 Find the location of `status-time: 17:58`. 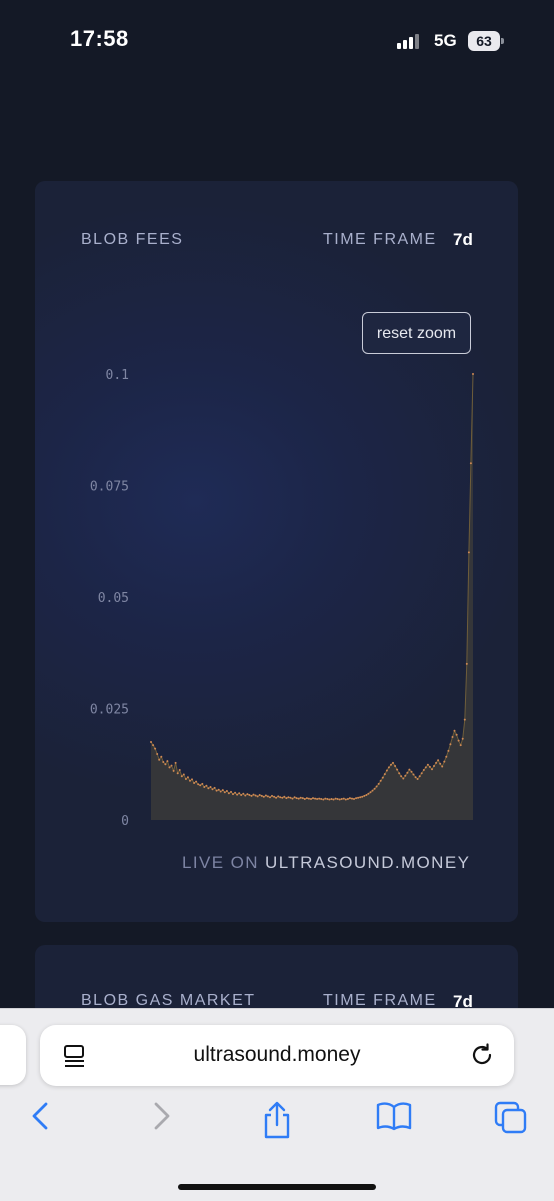

status-time: 17:58 is located at coordinates (99, 38).